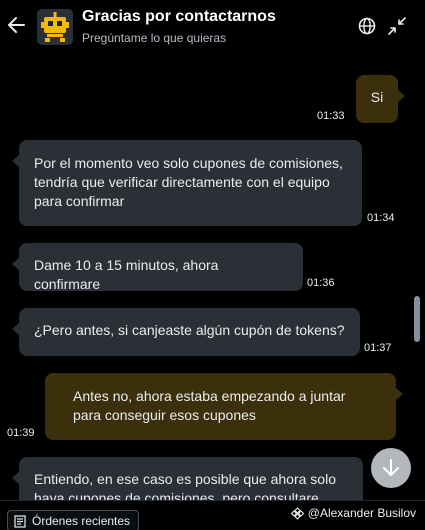  What do you see at coordinates (81, 521) in the screenshot?
I see `recent-orders-label: Órdenes recientes` at bounding box center [81, 521].